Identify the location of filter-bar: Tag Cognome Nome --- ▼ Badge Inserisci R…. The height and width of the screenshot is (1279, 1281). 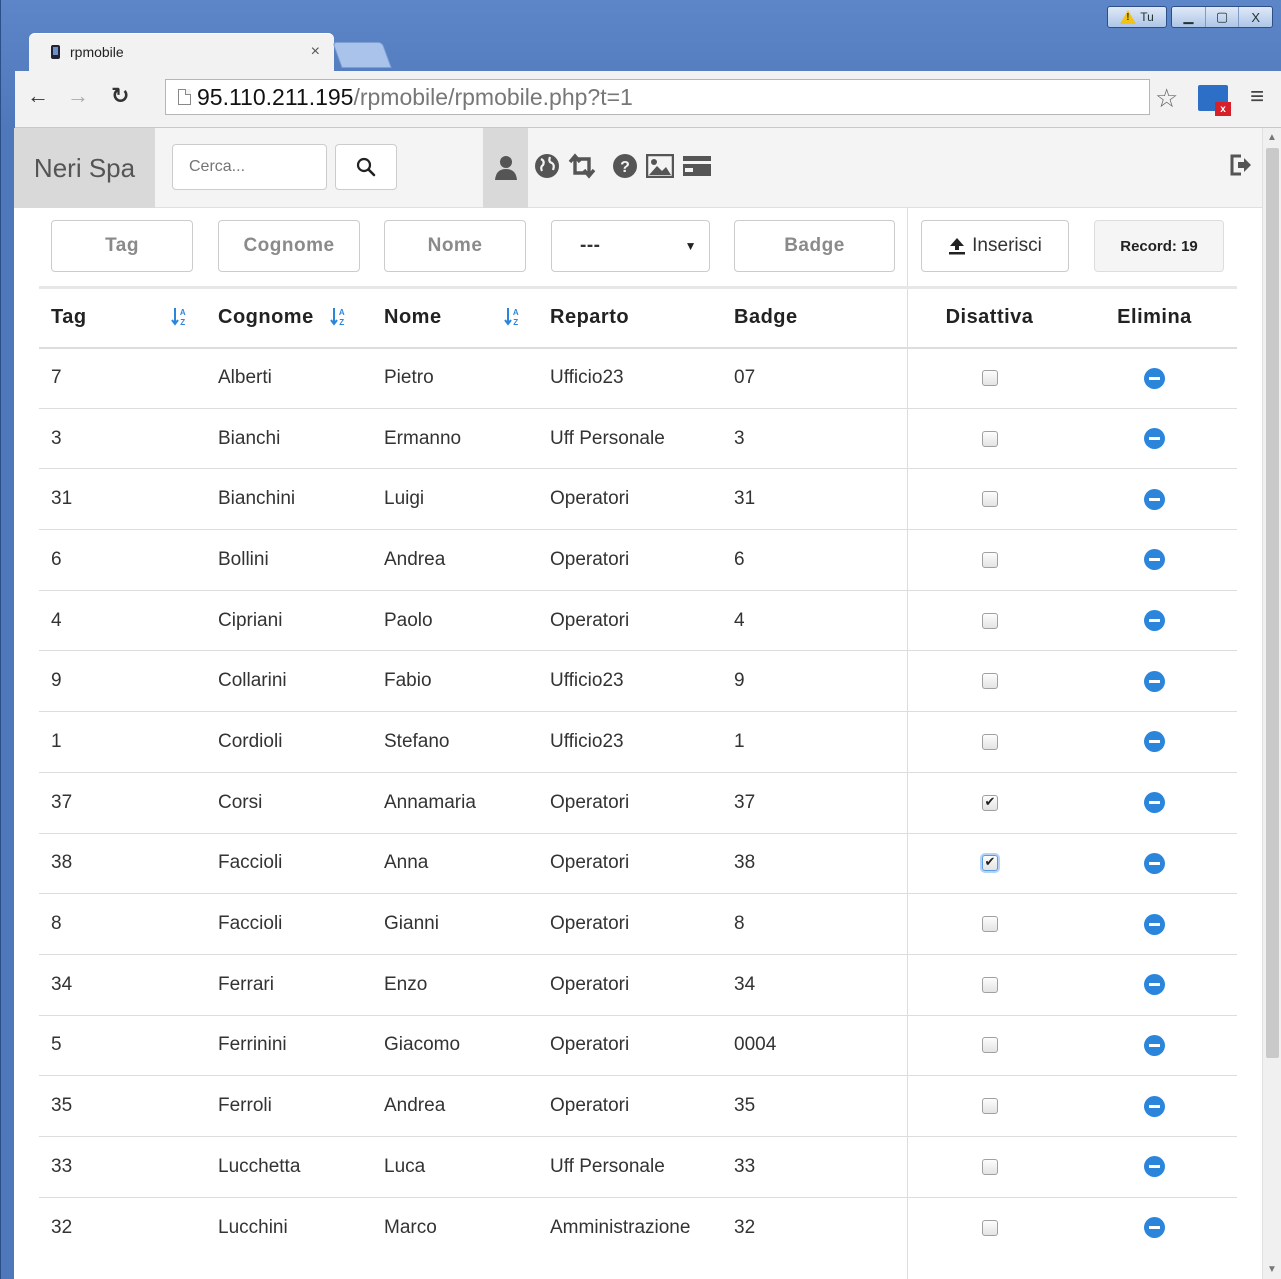
(638, 247).